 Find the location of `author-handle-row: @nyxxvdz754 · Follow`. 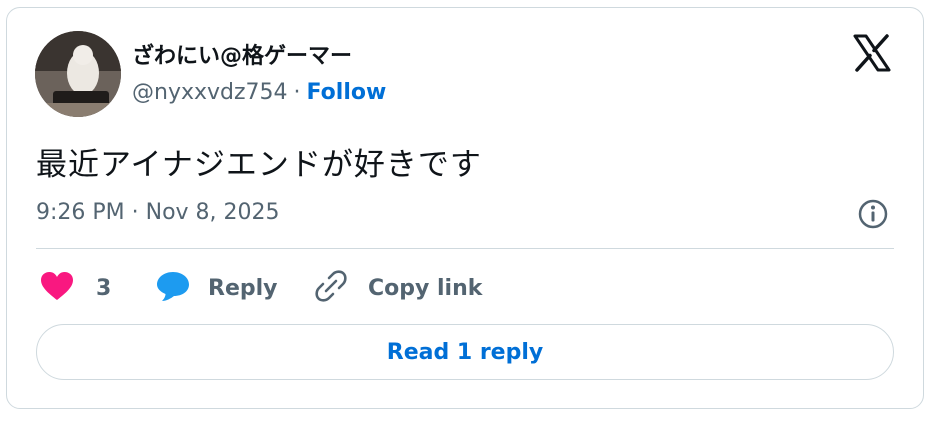

author-handle-row: @nyxxvdz754 · Follow is located at coordinates (259, 92).